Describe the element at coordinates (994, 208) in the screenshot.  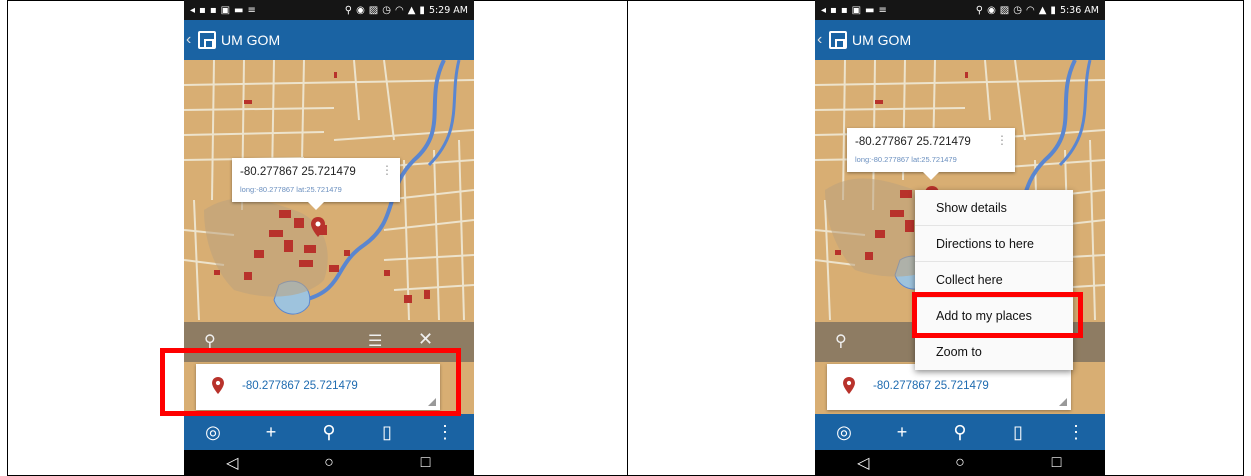
I see `menu-item-show-details: Show details` at that location.